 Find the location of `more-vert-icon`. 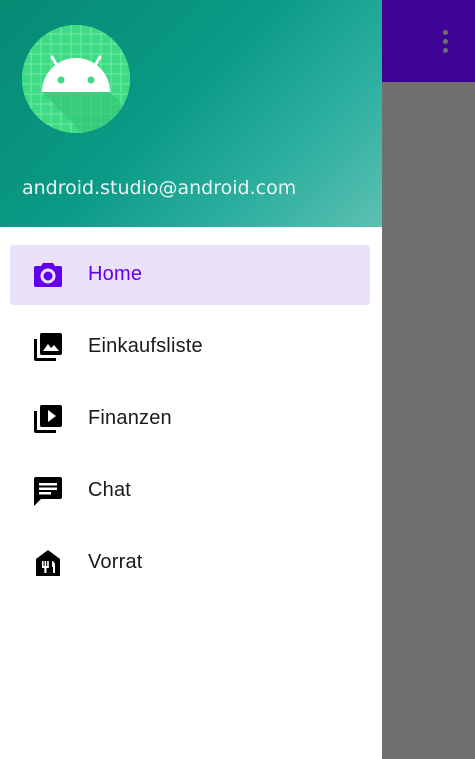

more-vert-icon is located at coordinates (445, 41).